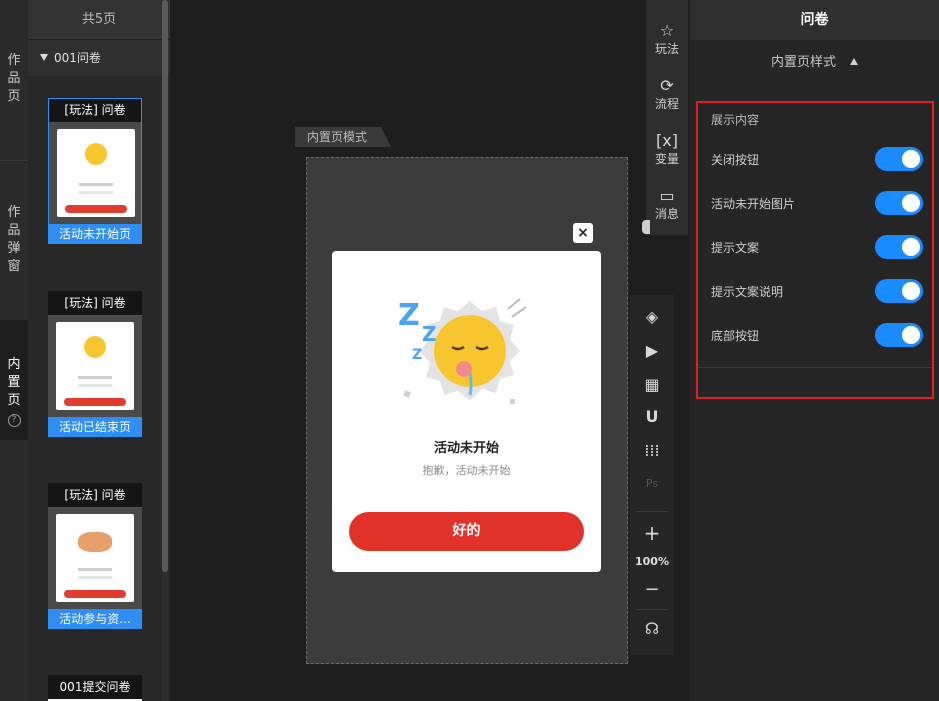  Describe the element at coordinates (899, 159) in the screenshot. I see `close-button-toggle` at that location.